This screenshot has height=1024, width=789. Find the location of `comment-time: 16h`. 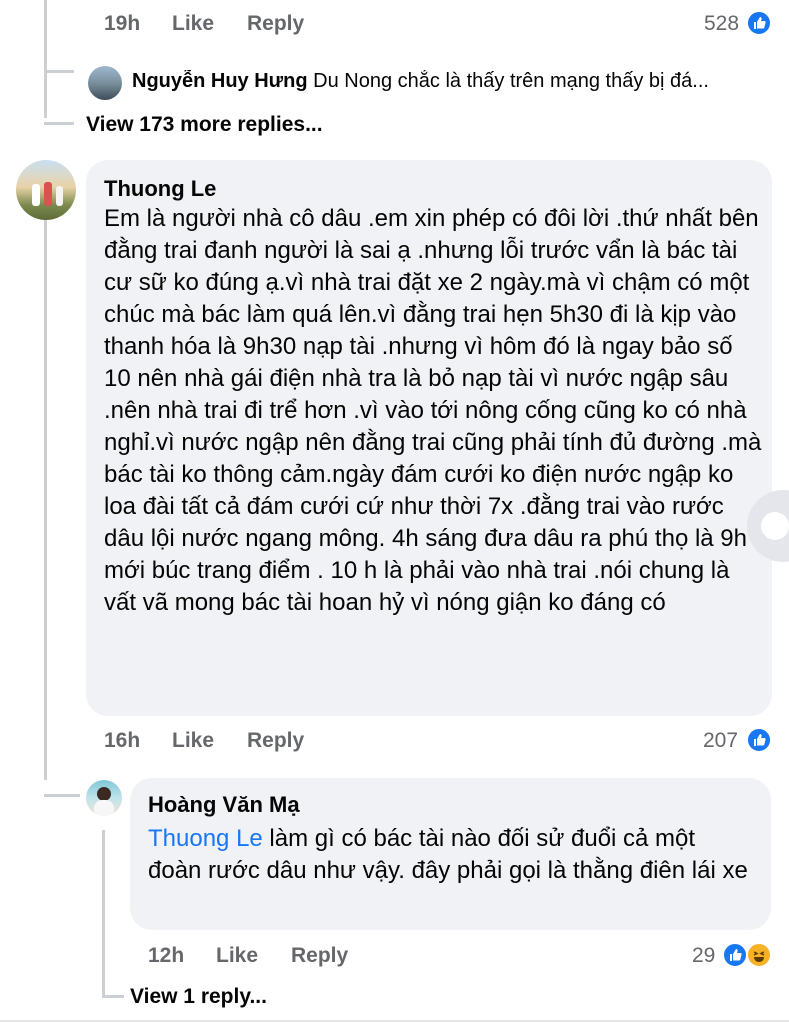

comment-time: 16h is located at coordinates (122, 741).